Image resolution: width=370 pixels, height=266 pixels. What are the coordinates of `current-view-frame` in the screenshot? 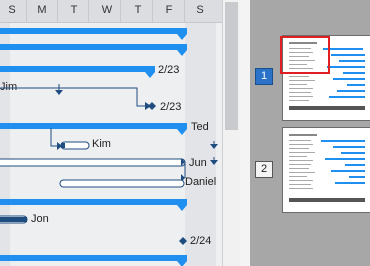 It's located at (305, 55).